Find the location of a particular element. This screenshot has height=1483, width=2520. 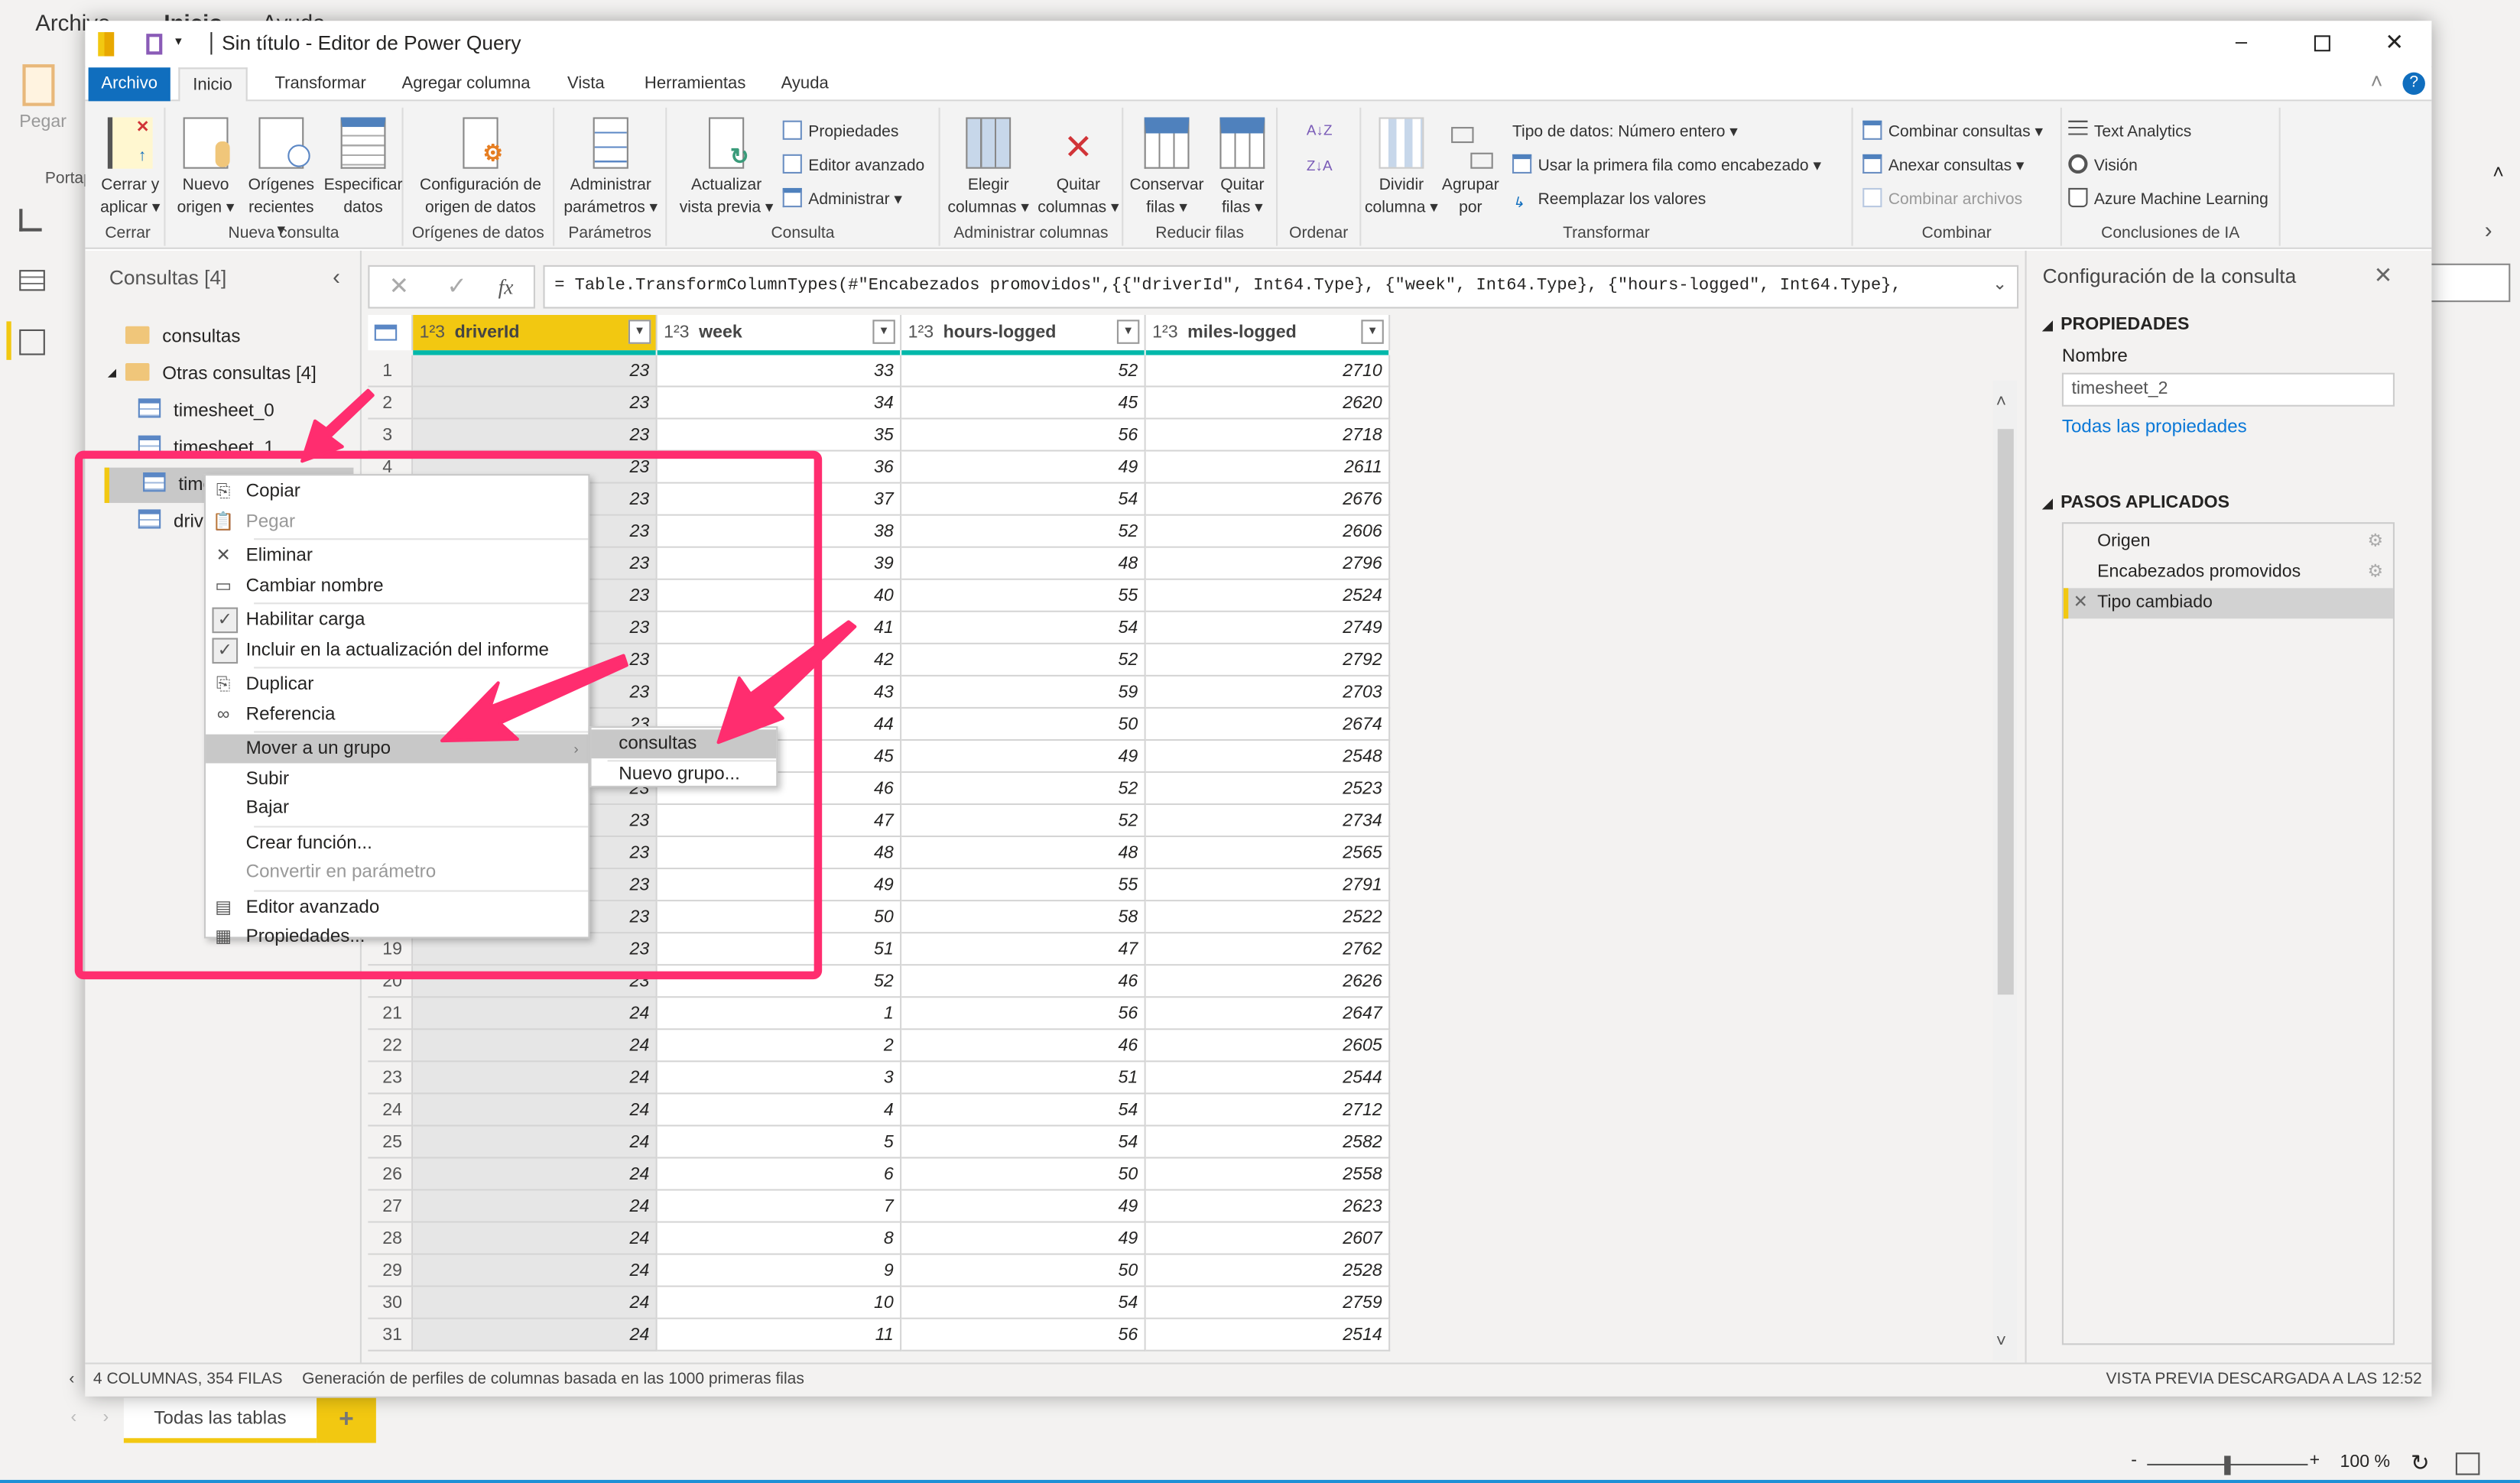

annotation-overlay is located at coordinates (465, 684).